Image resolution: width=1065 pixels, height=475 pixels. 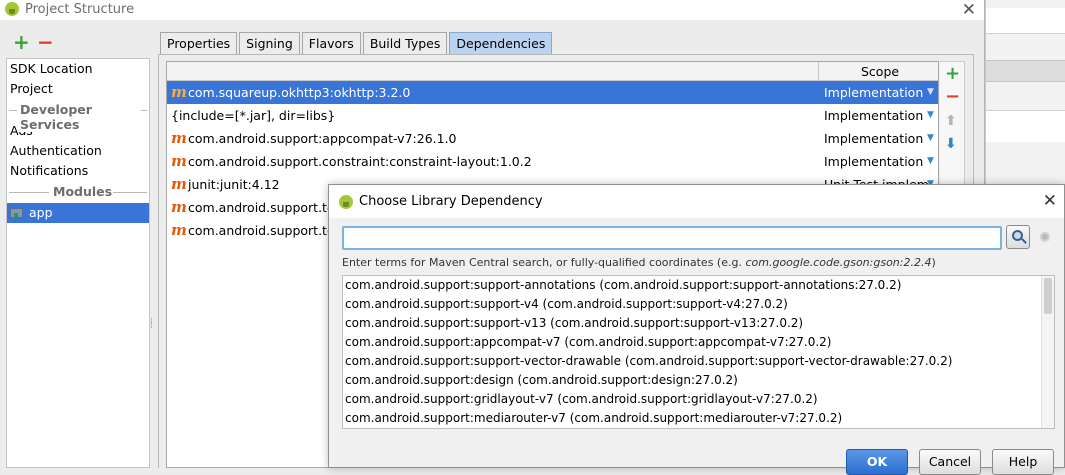 I want to click on hint-suffix: ), so click(x=933, y=262).